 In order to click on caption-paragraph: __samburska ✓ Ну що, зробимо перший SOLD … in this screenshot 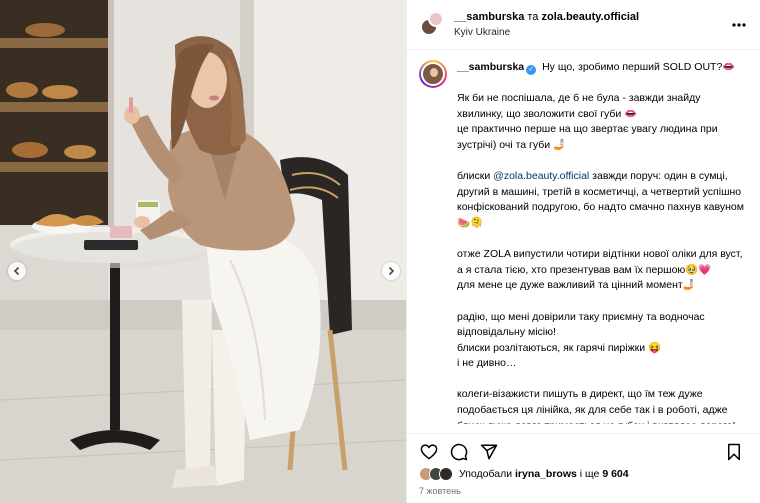, I will do `click(602, 68)`.